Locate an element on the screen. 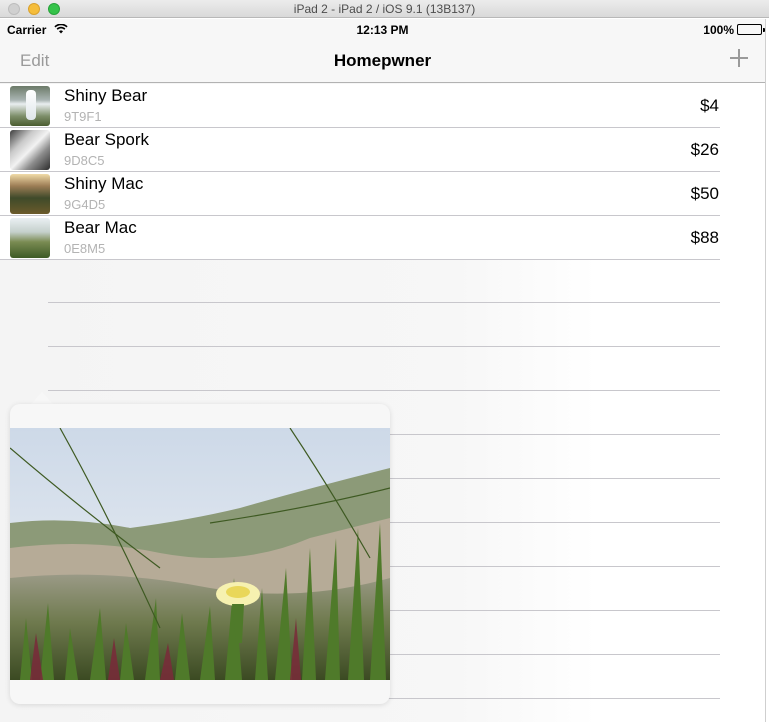 This screenshot has height=722, width=769. item-serial: 9G4D5 is located at coordinates (85, 204).